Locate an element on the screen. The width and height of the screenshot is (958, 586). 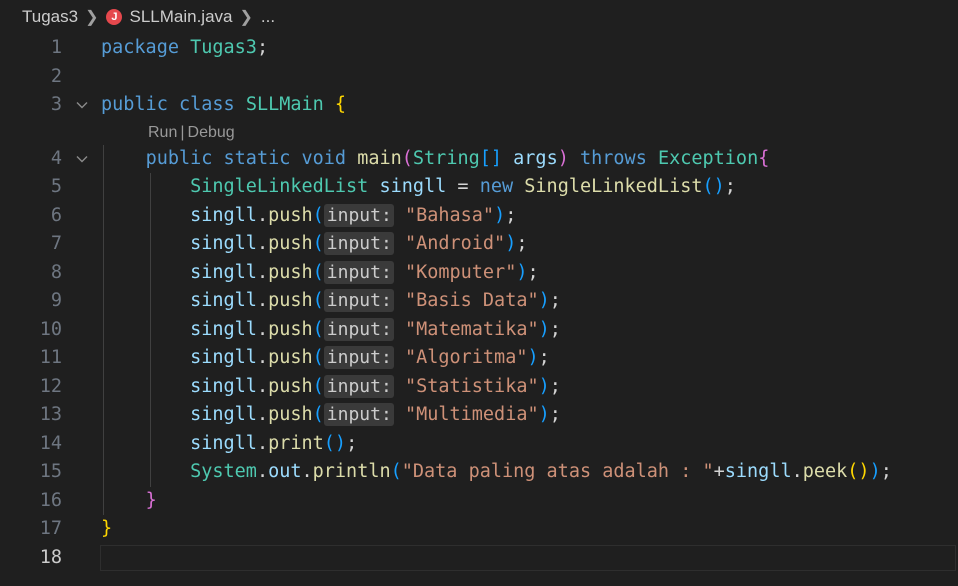
code-line: 12 singll.push(input: "Statistika"); is located at coordinates (479, 387).